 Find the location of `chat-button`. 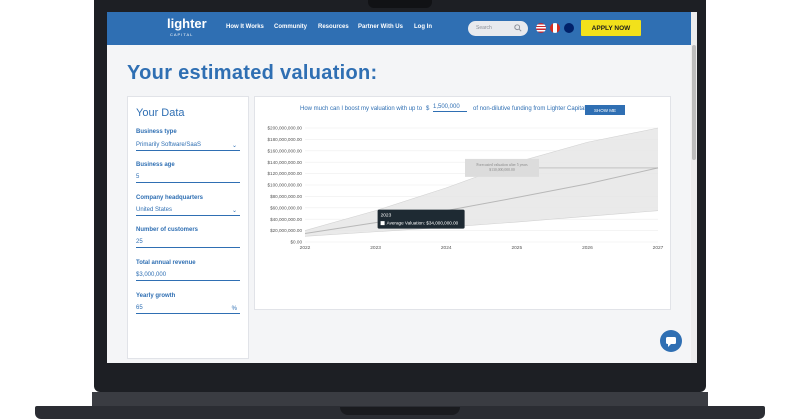

chat-button is located at coordinates (671, 341).